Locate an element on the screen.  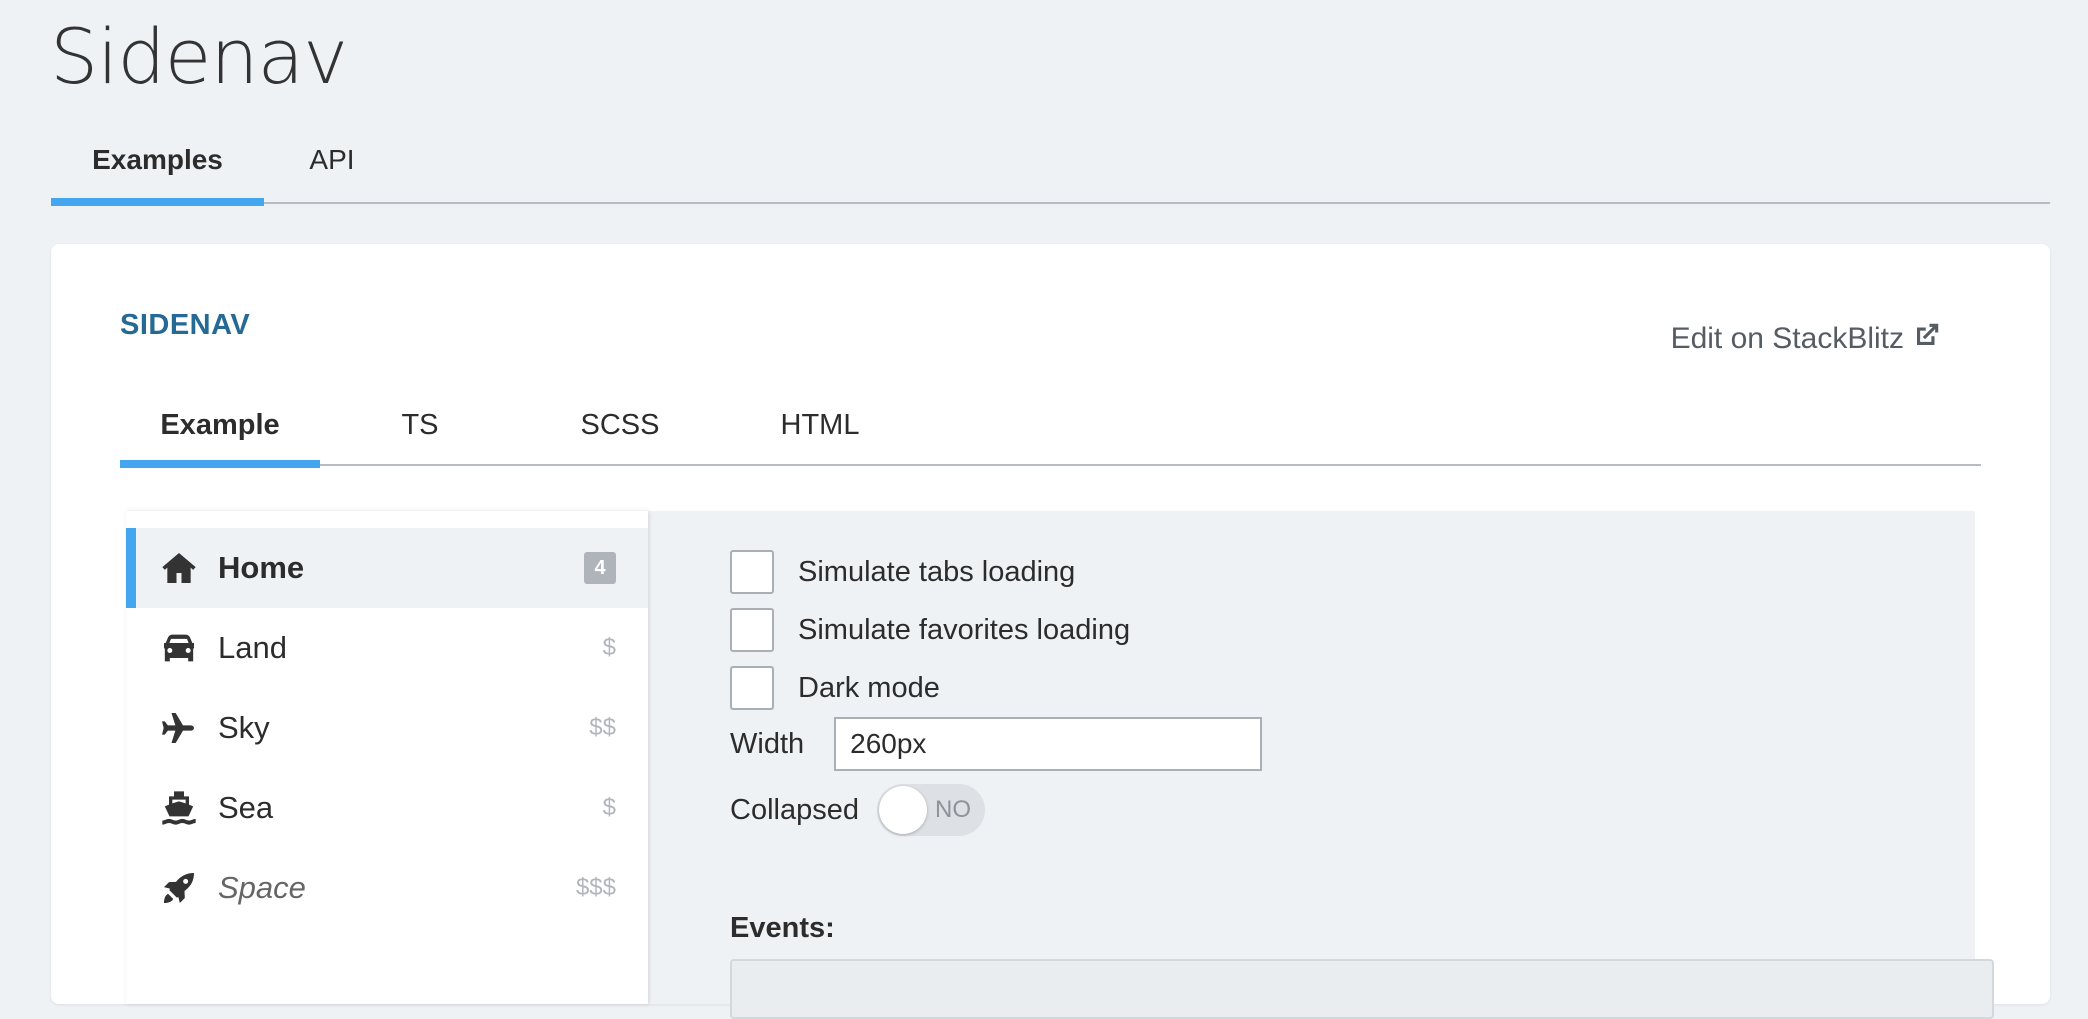
simulate-tabs-loading-label: Simulate tabs loading is located at coordinates (937, 571).